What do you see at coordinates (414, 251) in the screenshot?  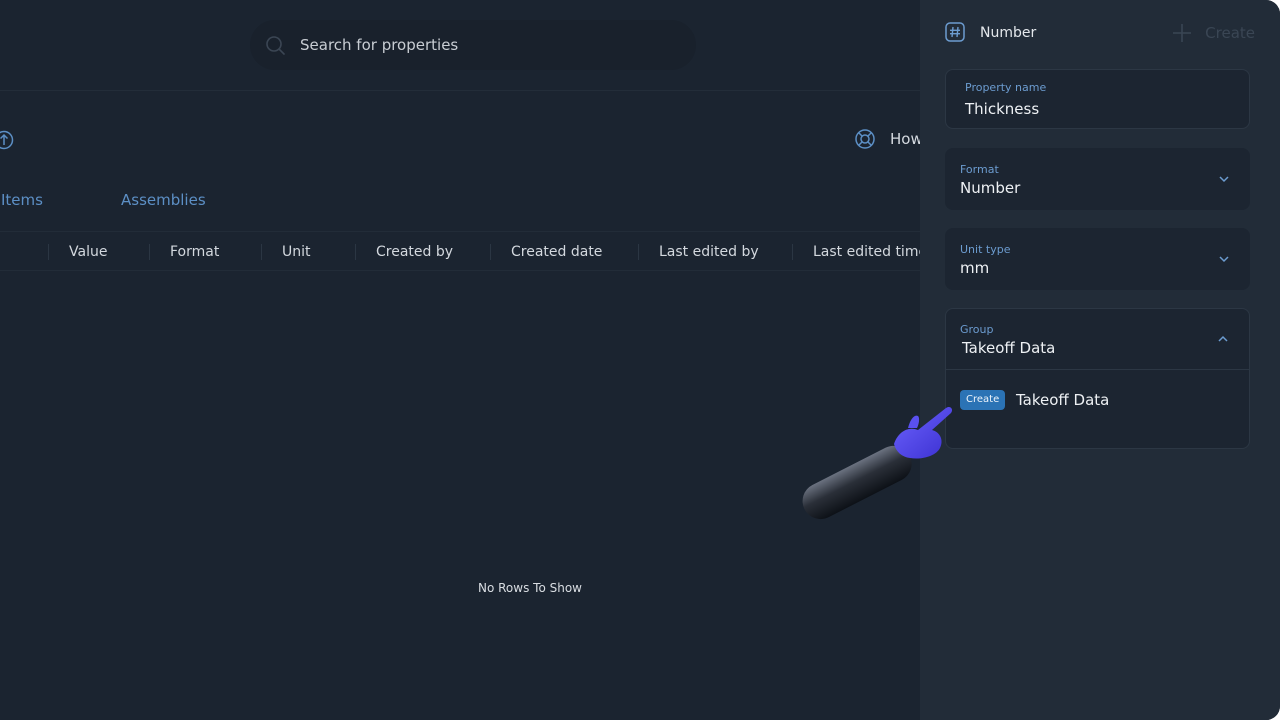 I see `column-header-created-by: Created by` at bounding box center [414, 251].